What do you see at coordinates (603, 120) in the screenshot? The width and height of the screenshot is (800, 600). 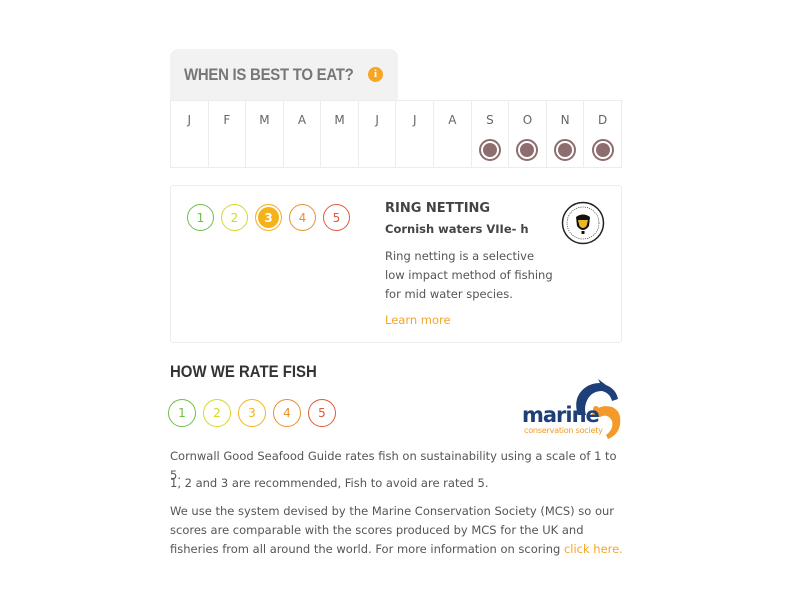 I see `month-label: D` at bounding box center [603, 120].